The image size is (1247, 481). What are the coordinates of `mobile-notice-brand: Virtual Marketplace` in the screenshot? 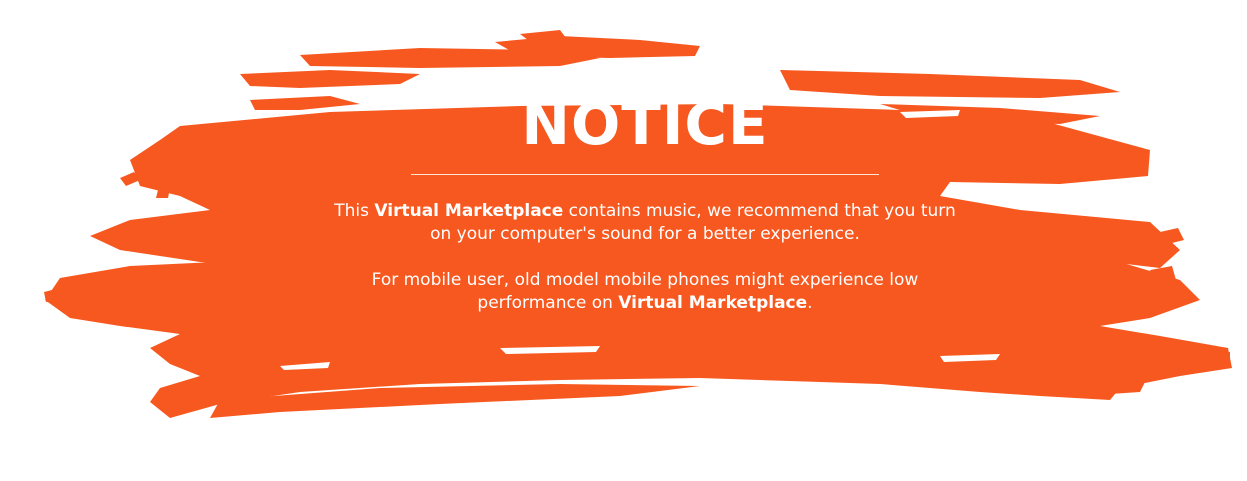 It's located at (713, 303).